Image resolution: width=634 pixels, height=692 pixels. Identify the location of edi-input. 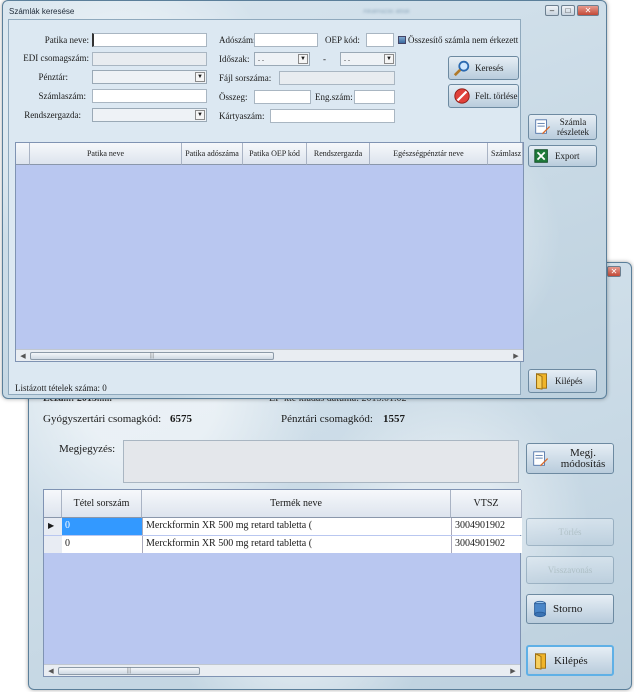
(149, 59).